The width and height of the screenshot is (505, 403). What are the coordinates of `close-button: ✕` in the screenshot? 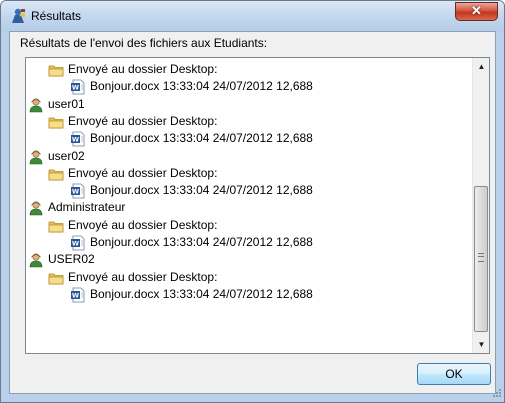 It's located at (476, 11).